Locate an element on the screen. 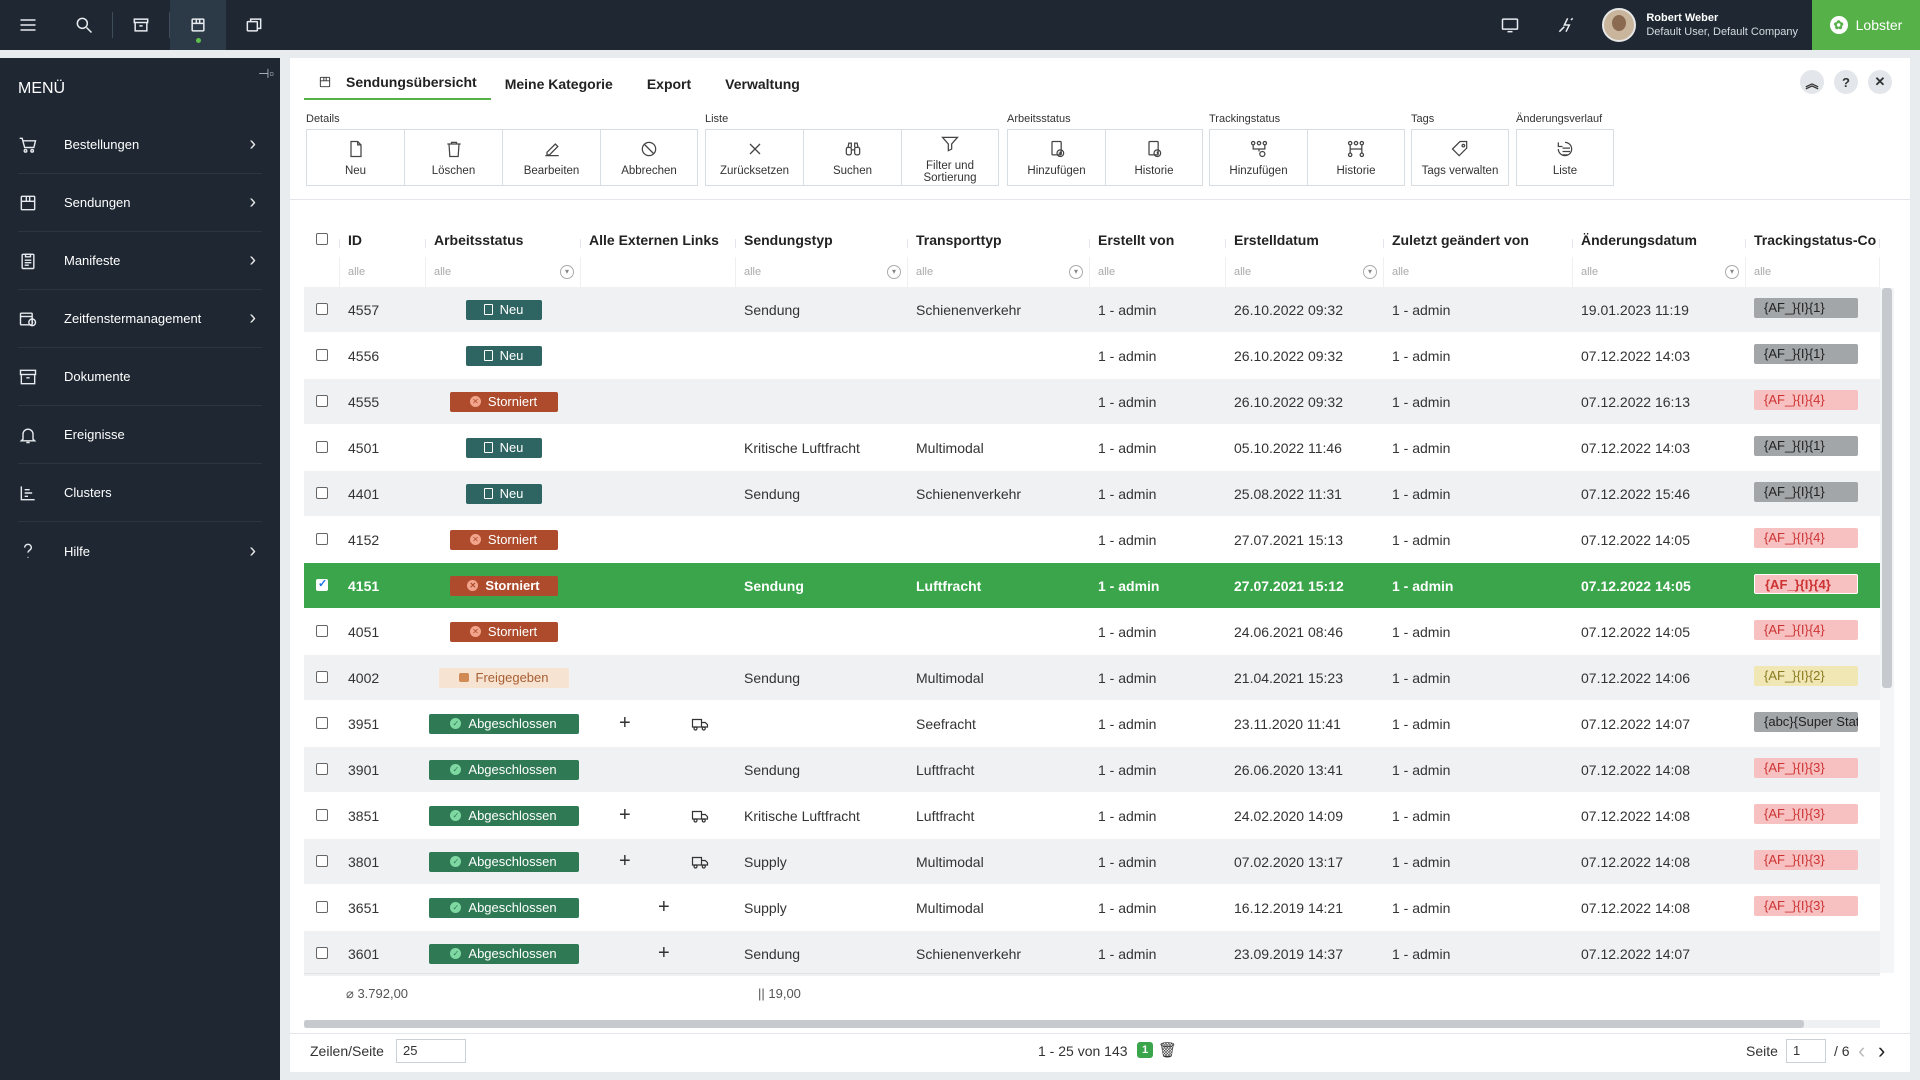 This screenshot has height=1080, width=1920. windows-button is located at coordinates (254, 25).